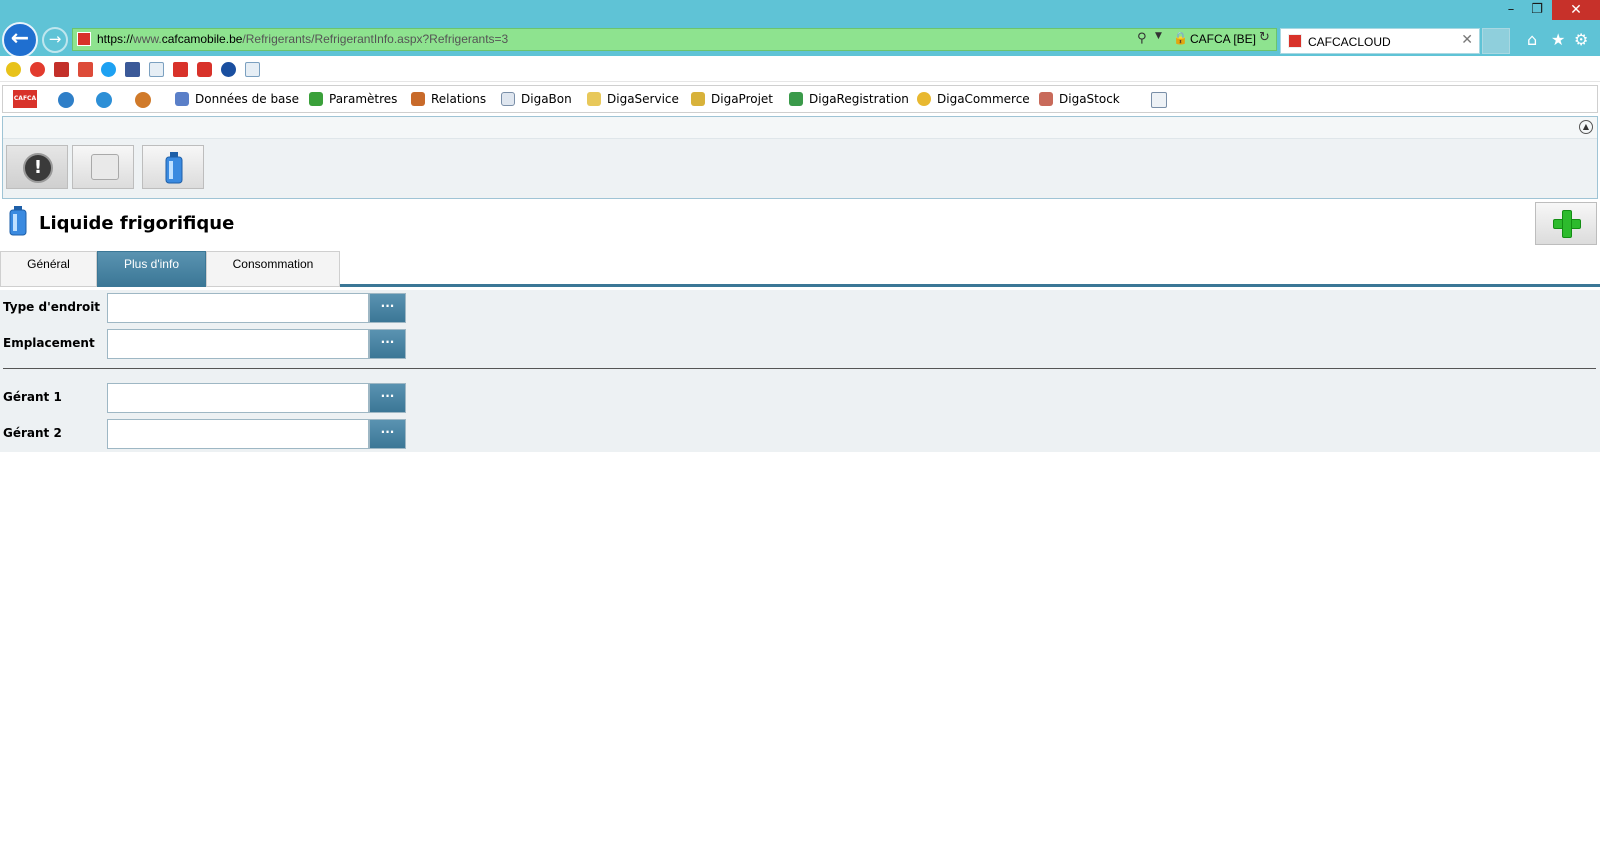 The image size is (1600, 860). What do you see at coordinates (1511, 10) in the screenshot?
I see `minimize-button: –` at bounding box center [1511, 10].